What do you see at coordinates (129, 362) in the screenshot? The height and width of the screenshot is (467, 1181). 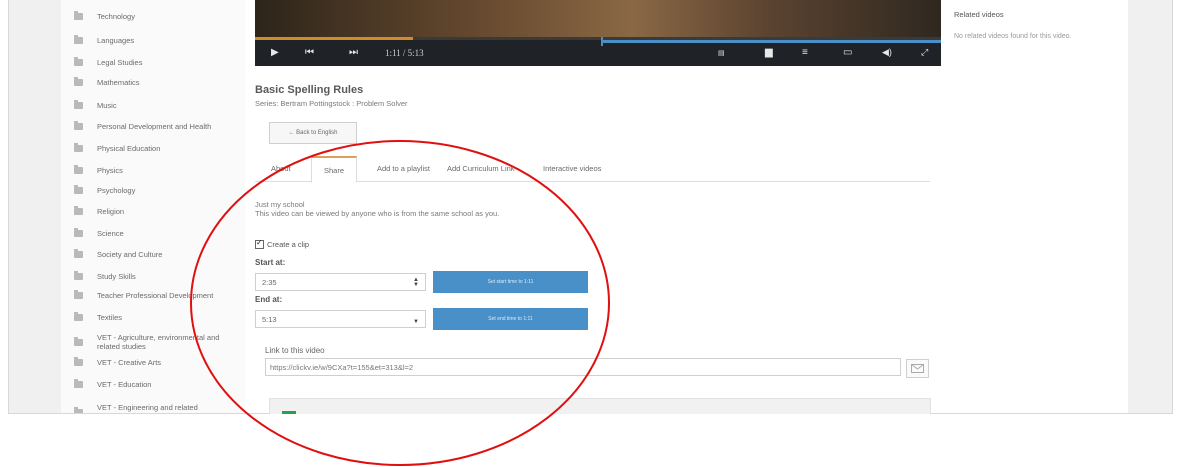 I see `sidebar-item-label: VET - Creative Arts` at bounding box center [129, 362].